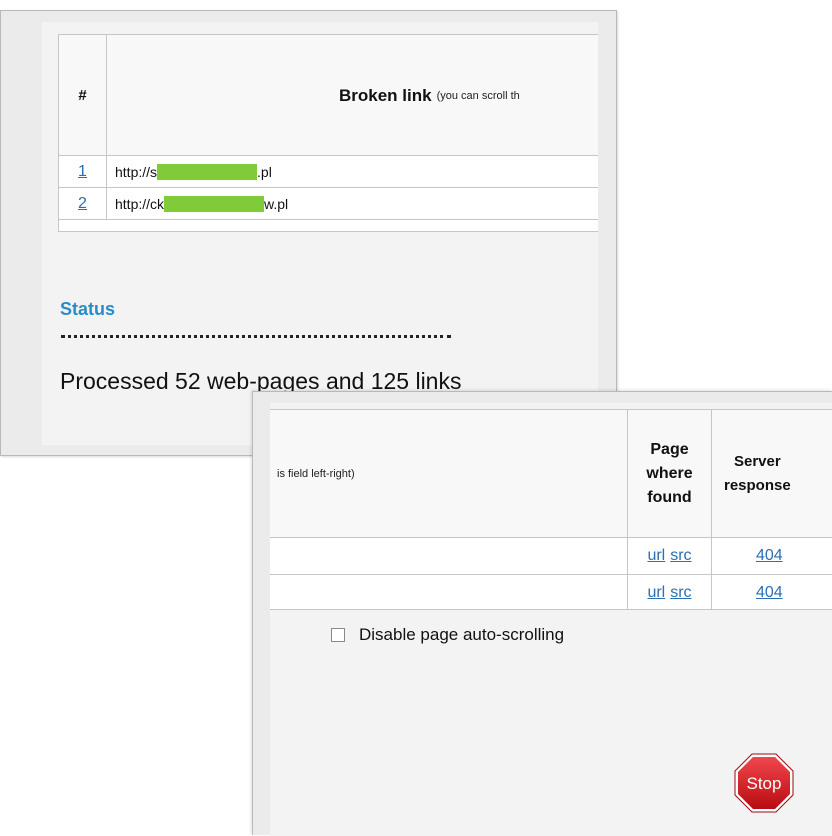  What do you see at coordinates (328, 204) in the screenshot?
I see `table-row: 2 http://ck w.pl` at bounding box center [328, 204].